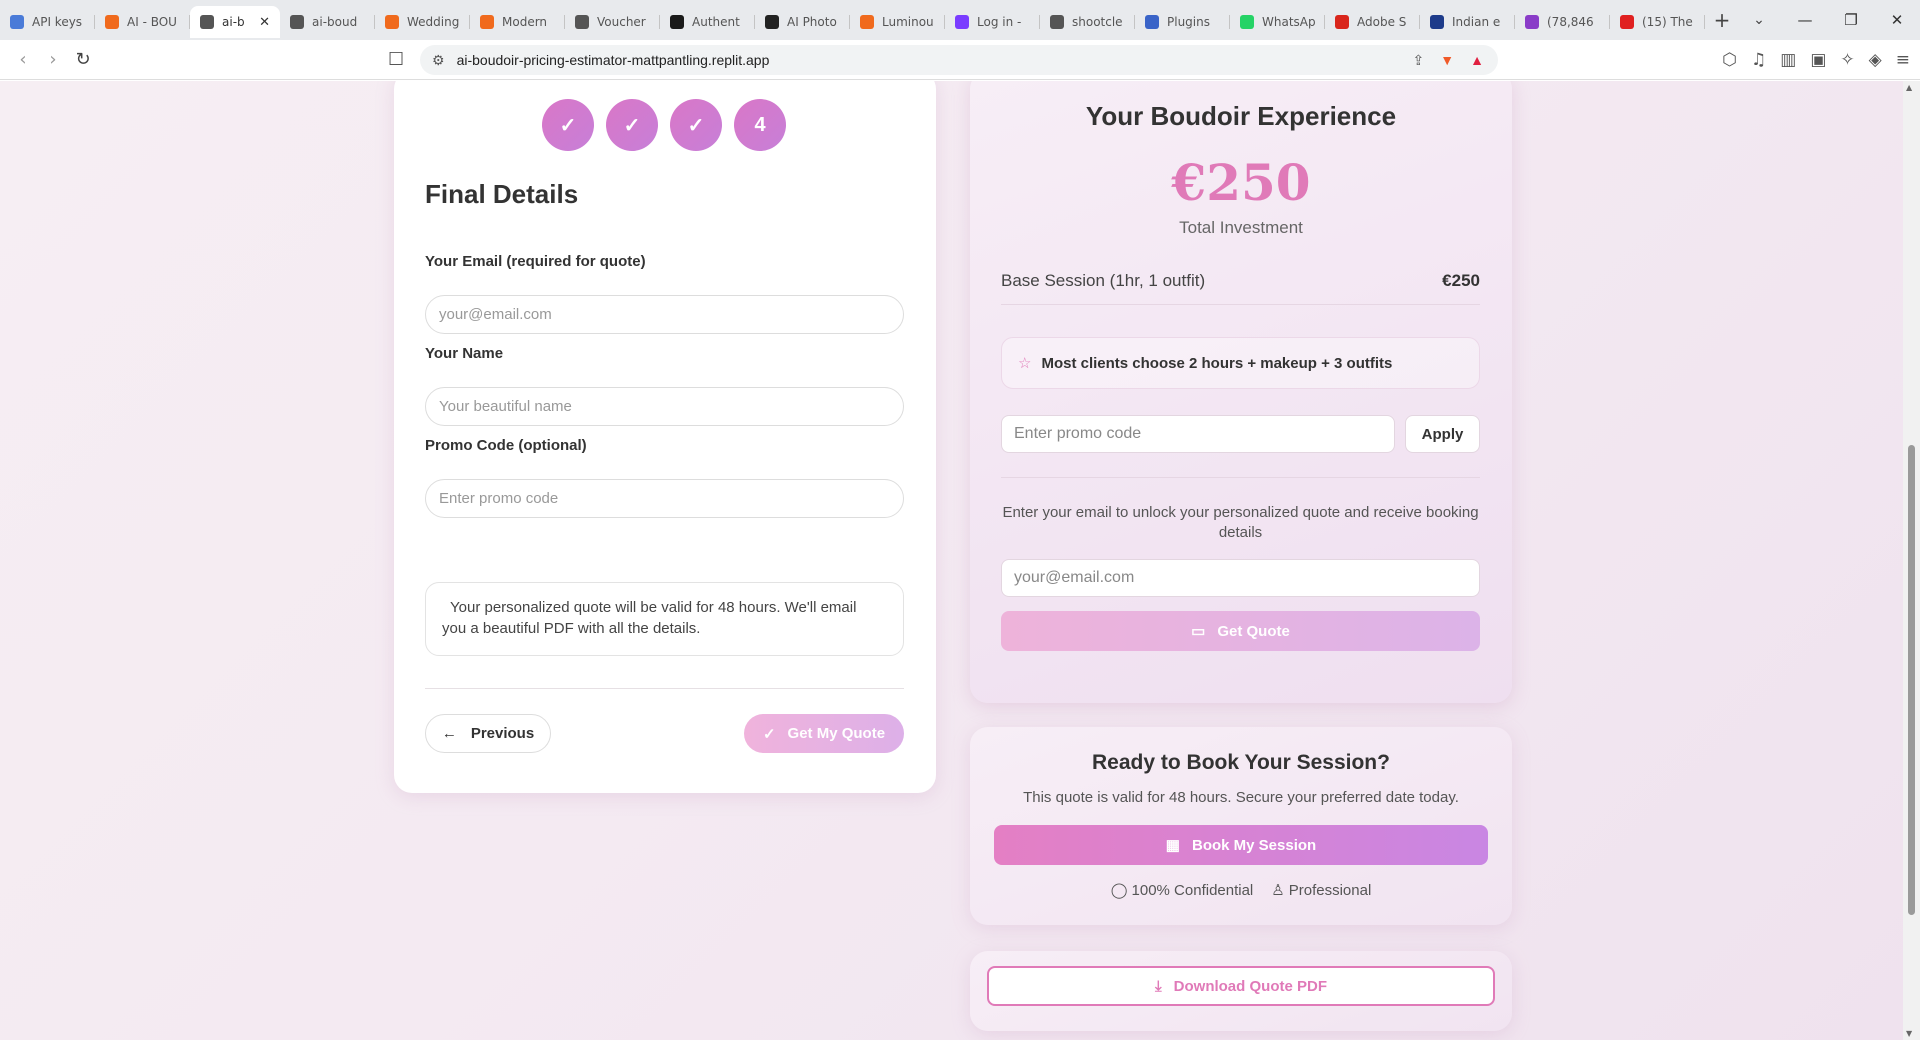 Image resolution: width=1920 pixels, height=1040 pixels. What do you see at coordinates (53, 59) in the screenshot?
I see `forward-icon: ›` at bounding box center [53, 59].